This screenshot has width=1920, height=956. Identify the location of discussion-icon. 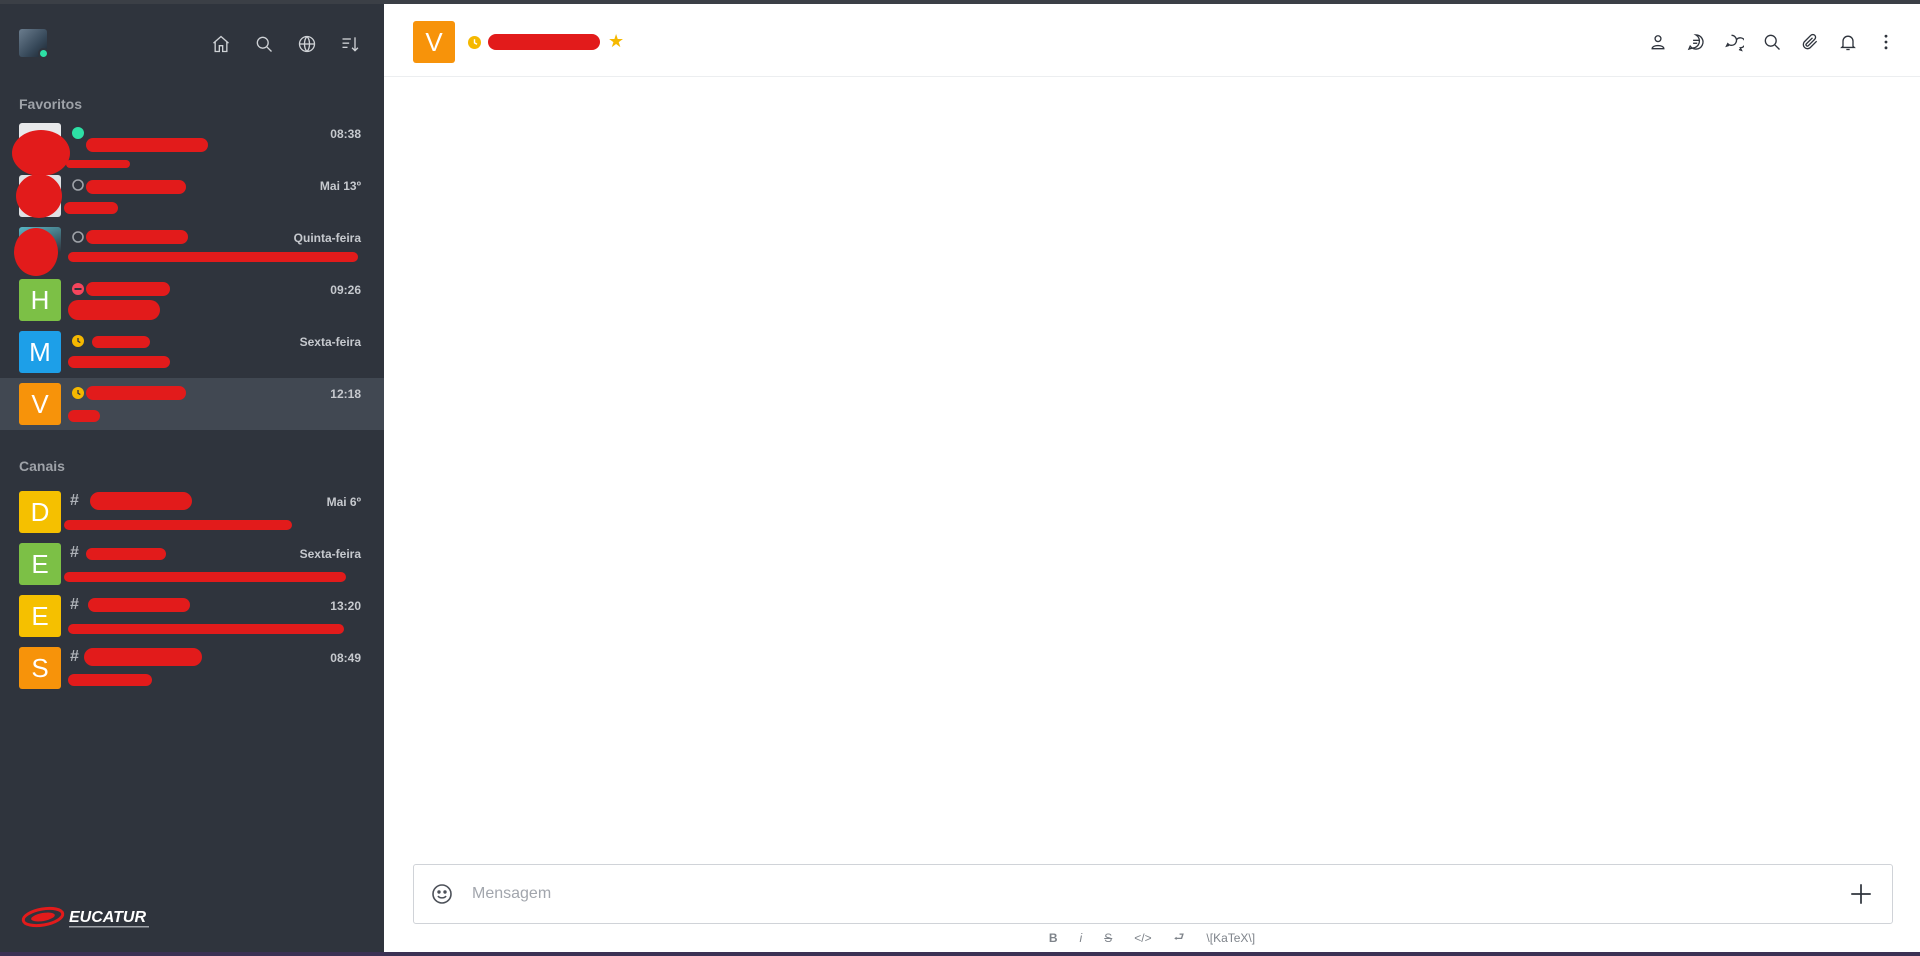
(1696, 42).